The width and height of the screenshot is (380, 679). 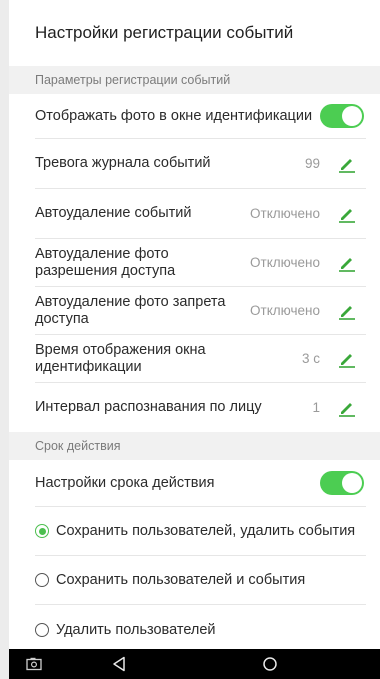 I want to click on page-title: Настройки регистрации событий, so click(x=164, y=32).